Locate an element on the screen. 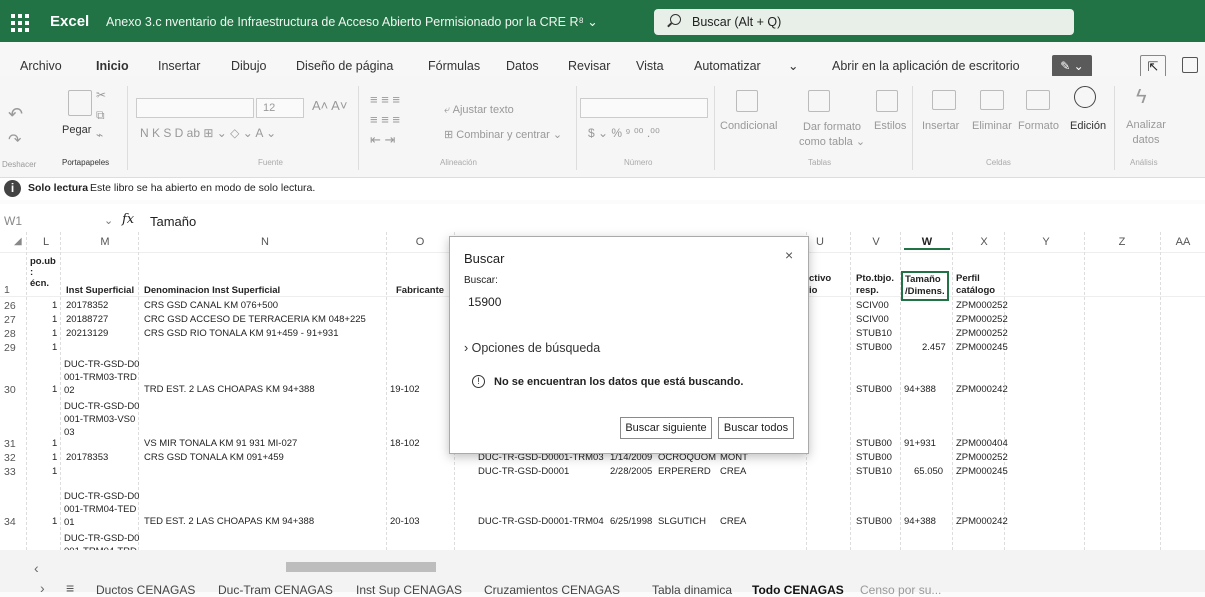 This screenshot has height=597, width=1205. table-cell: STUB10 is located at coordinates (874, 333).